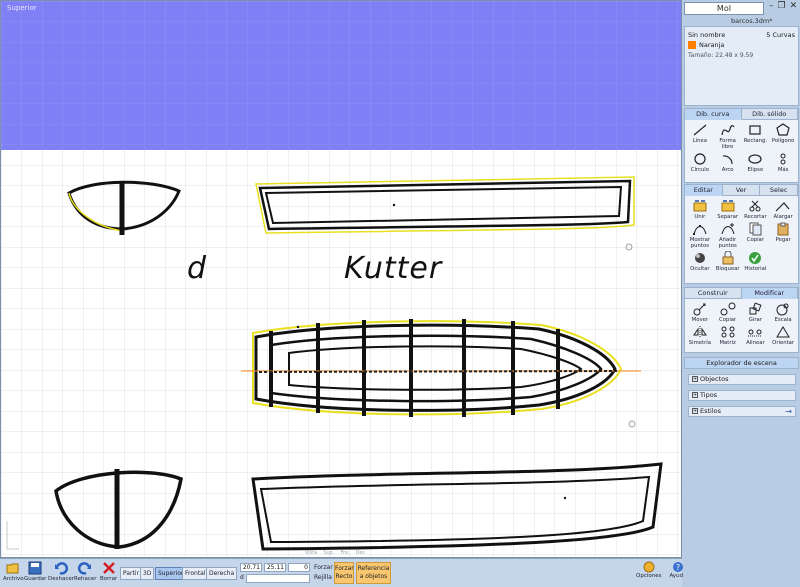 Image resolution: width=800 pixels, height=587 pixels. I want to click on tool-circulo: Círculo, so click(700, 162).